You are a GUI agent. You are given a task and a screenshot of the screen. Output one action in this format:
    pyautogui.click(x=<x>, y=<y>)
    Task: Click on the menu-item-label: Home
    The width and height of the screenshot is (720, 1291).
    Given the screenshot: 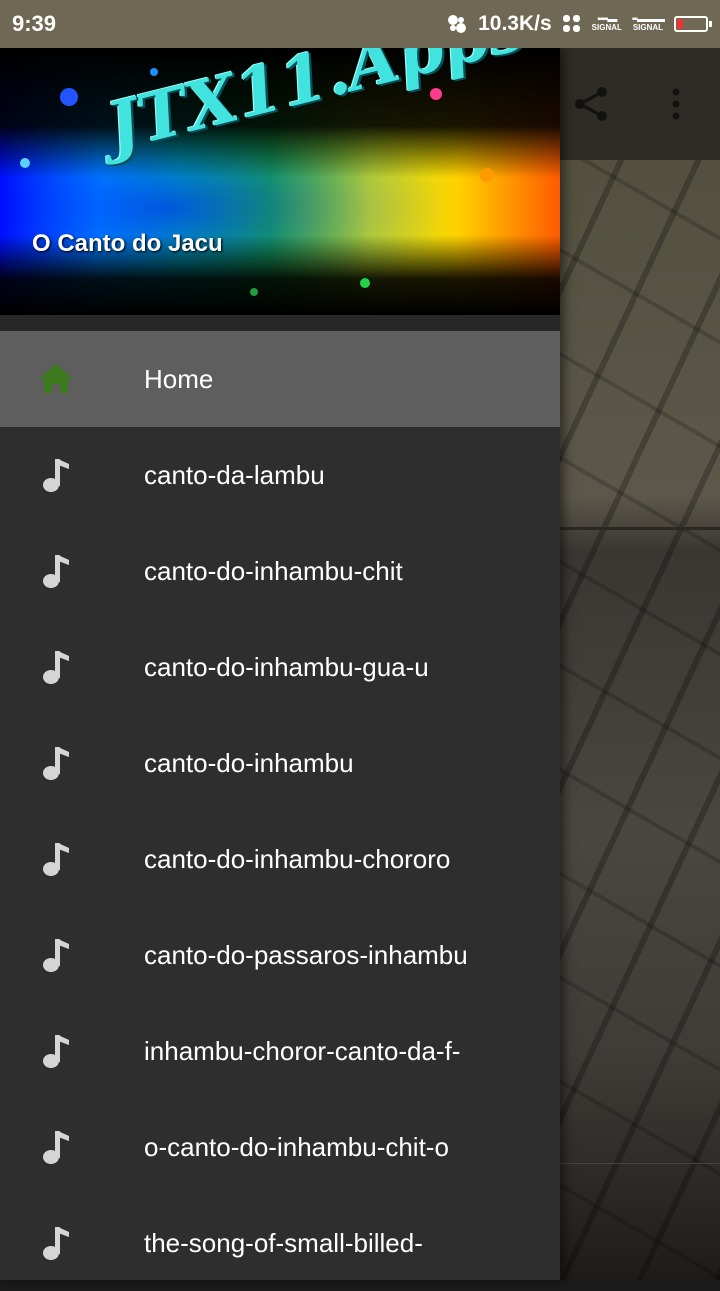 What is the action you would take?
    pyautogui.click(x=179, y=378)
    